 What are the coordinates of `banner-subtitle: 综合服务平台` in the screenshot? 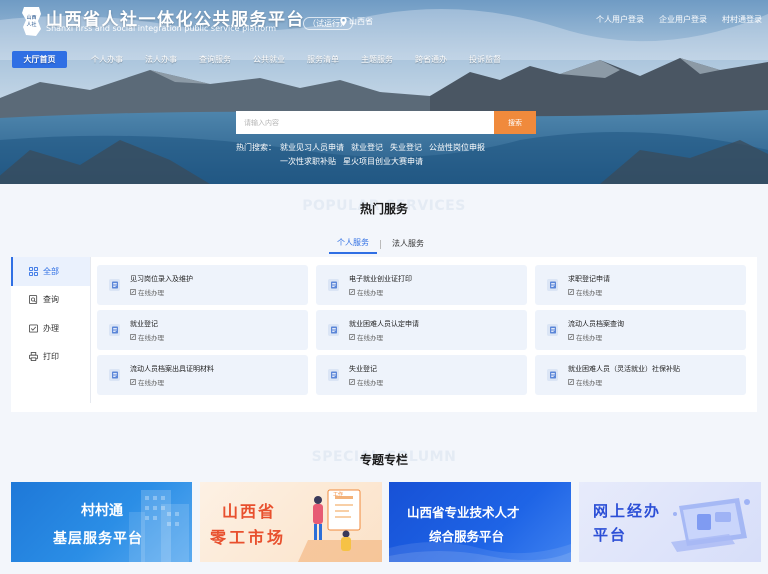 It's located at (467, 536).